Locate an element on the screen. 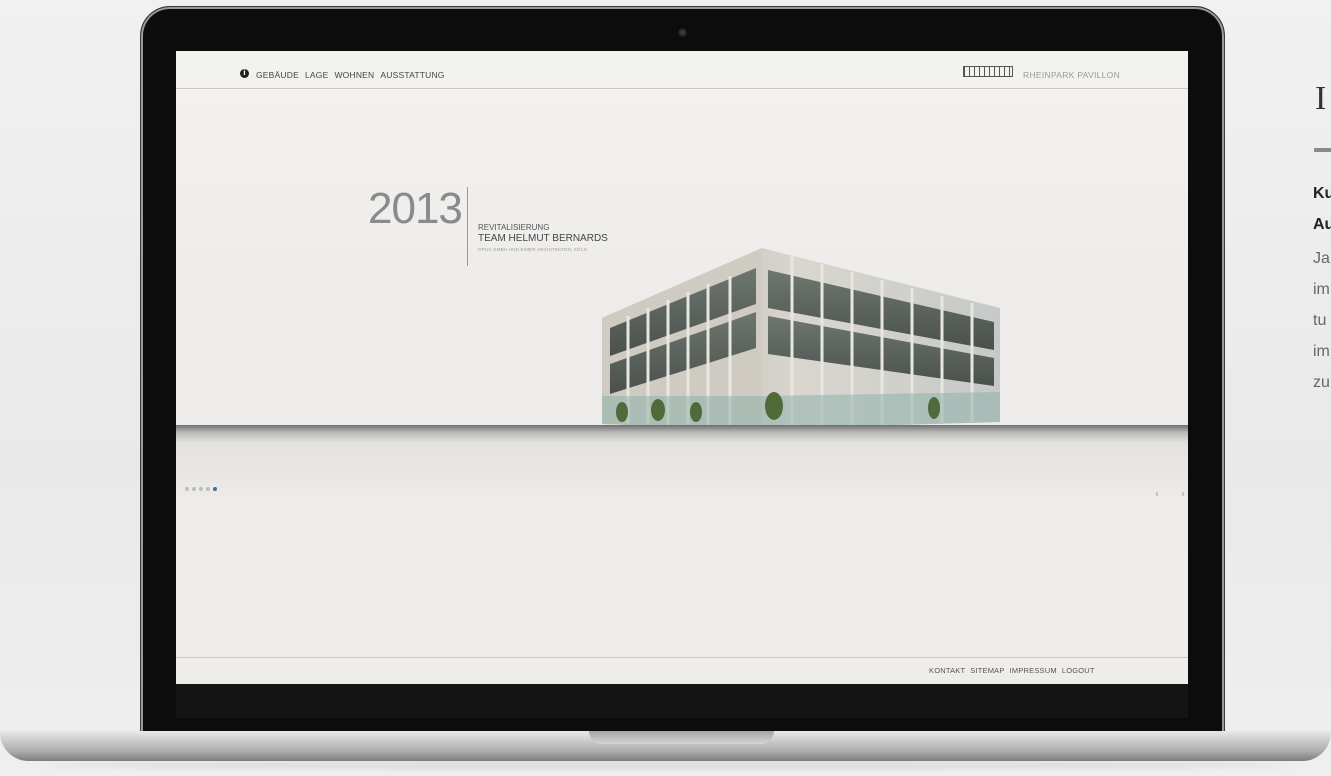 The image size is (1331, 776). slider-dot-active is located at coordinates (215, 489).